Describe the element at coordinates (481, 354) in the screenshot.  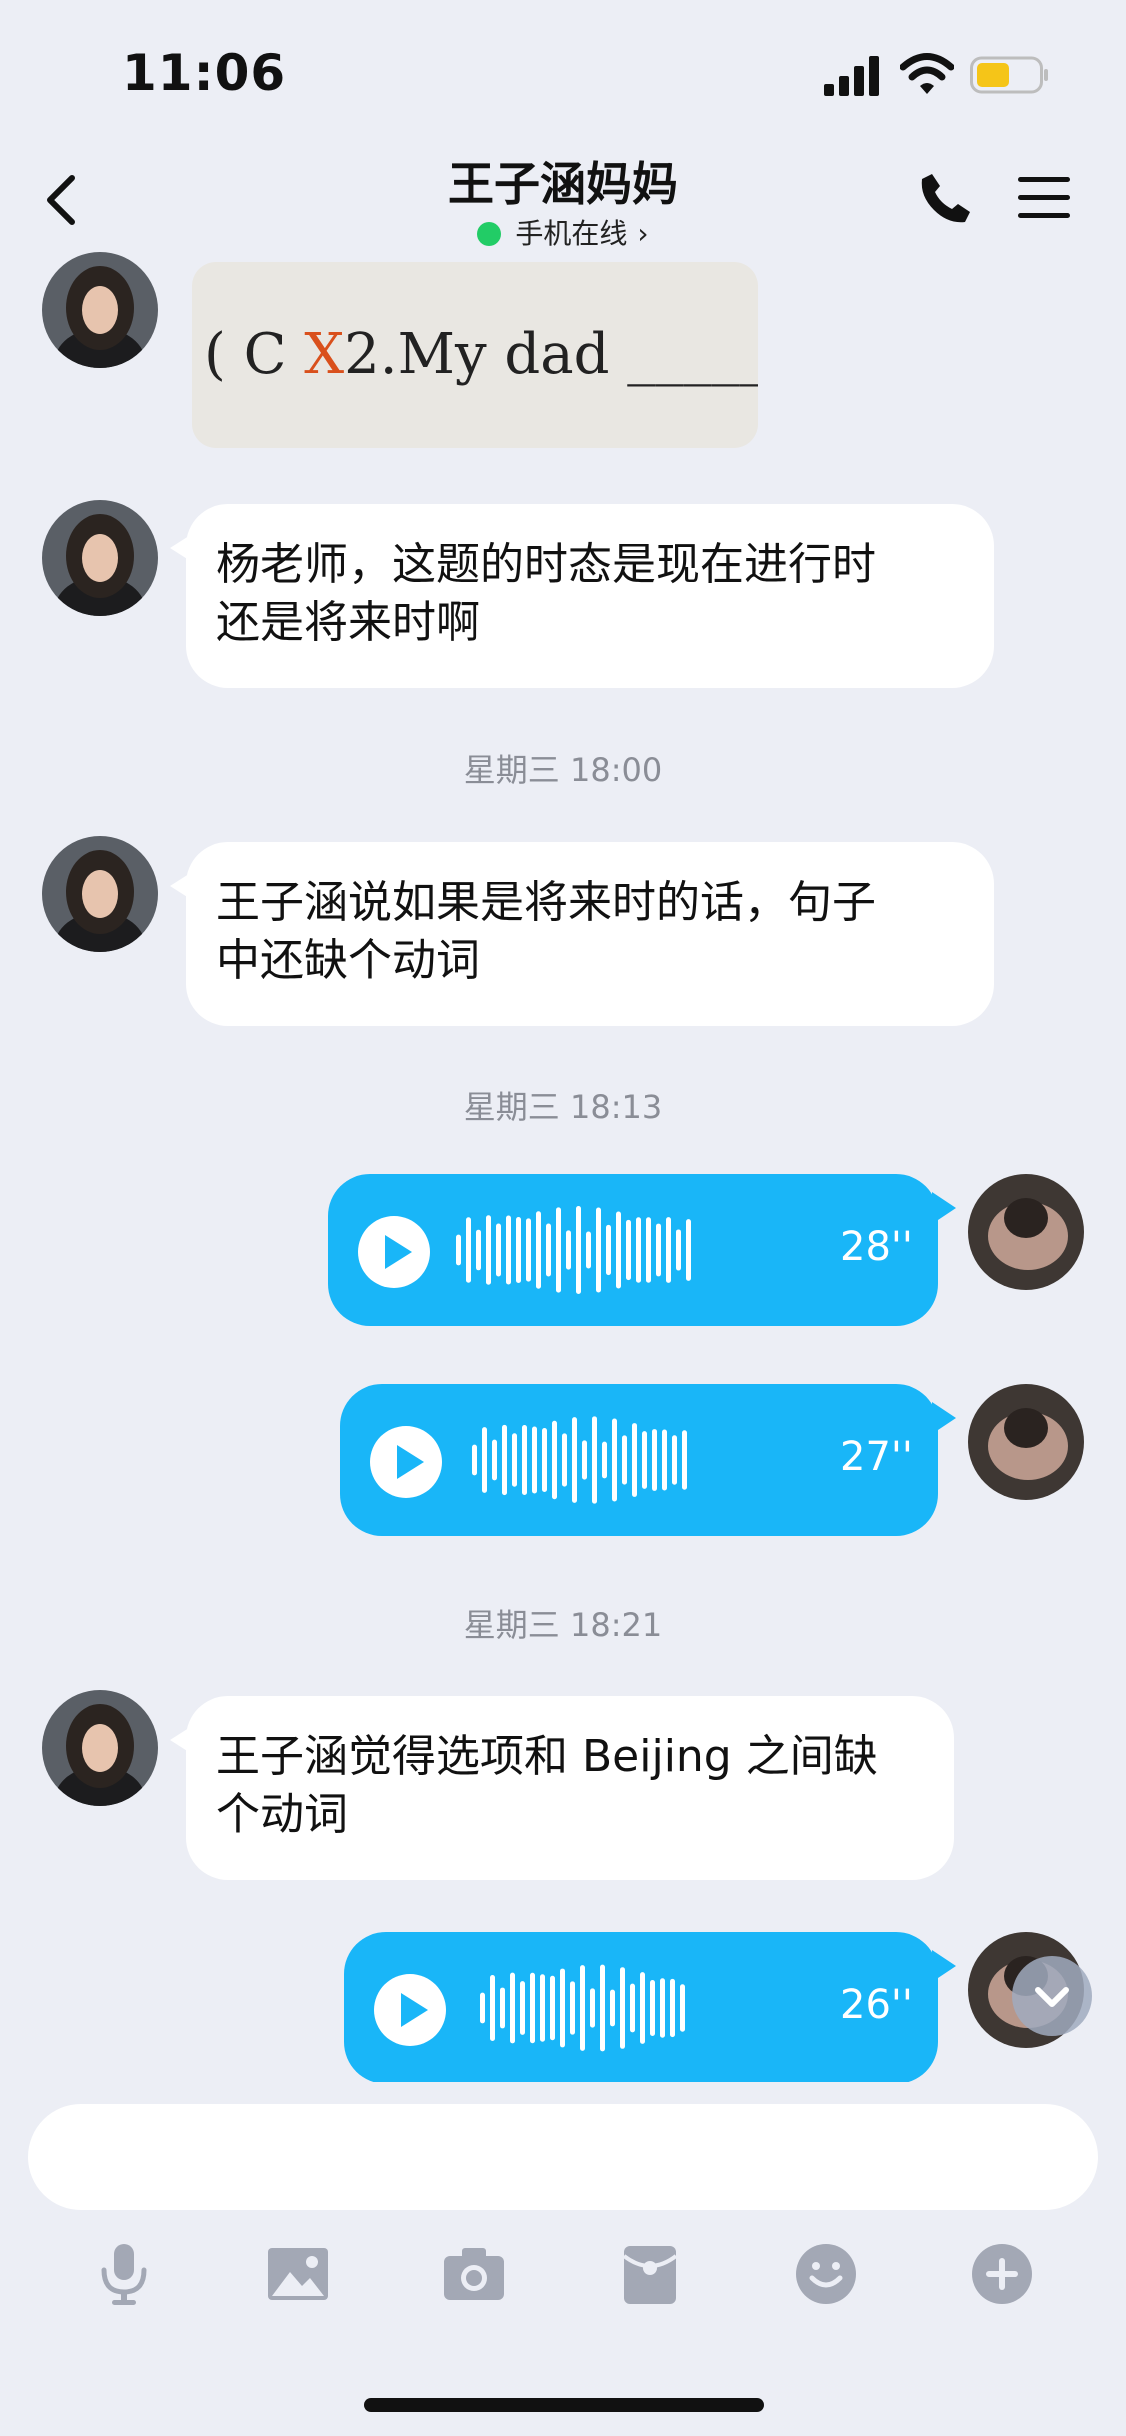
I see `image-text: ( C X2.My dad ______` at that location.